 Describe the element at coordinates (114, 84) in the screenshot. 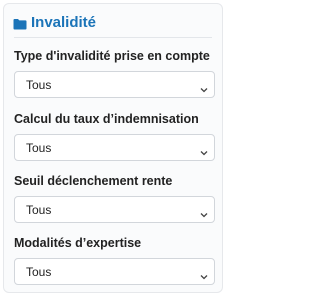

I see `select-type-invalidite: Tous` at that location.